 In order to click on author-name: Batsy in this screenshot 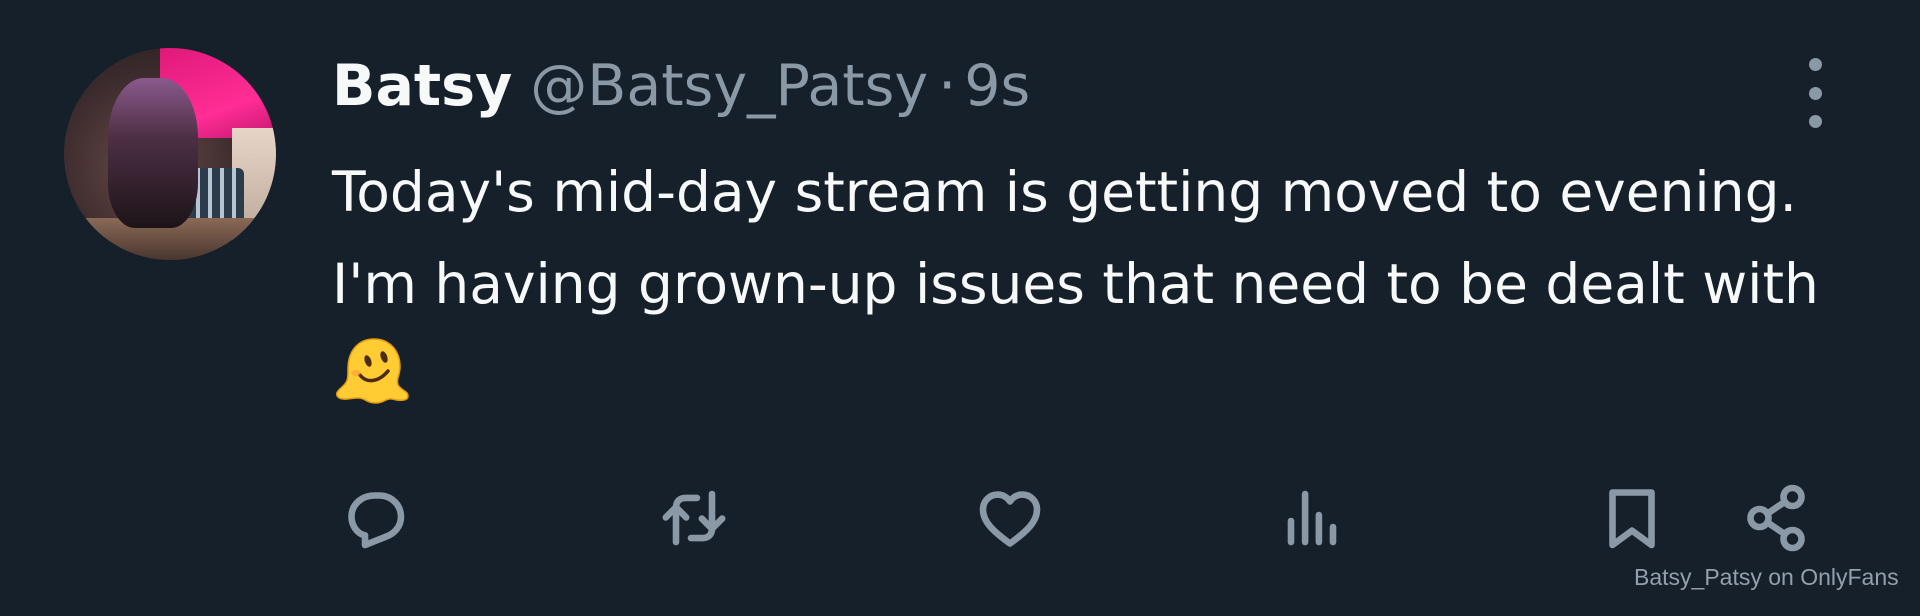, I will do `click(422, 86)`.